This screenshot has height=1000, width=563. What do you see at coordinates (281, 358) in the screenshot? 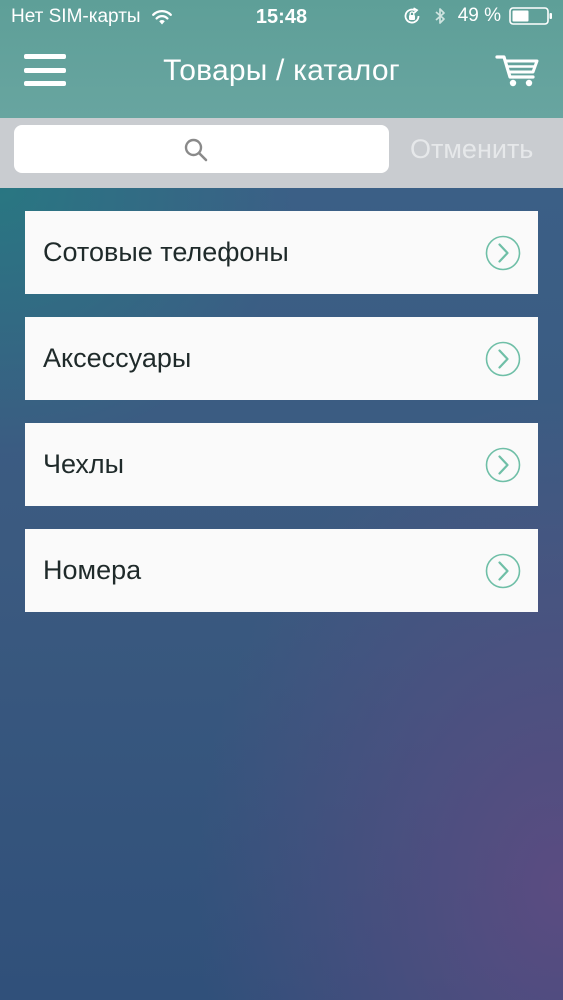
I see `catalog-item-accessories: Аксессуары` at bounding box center [281, 358].